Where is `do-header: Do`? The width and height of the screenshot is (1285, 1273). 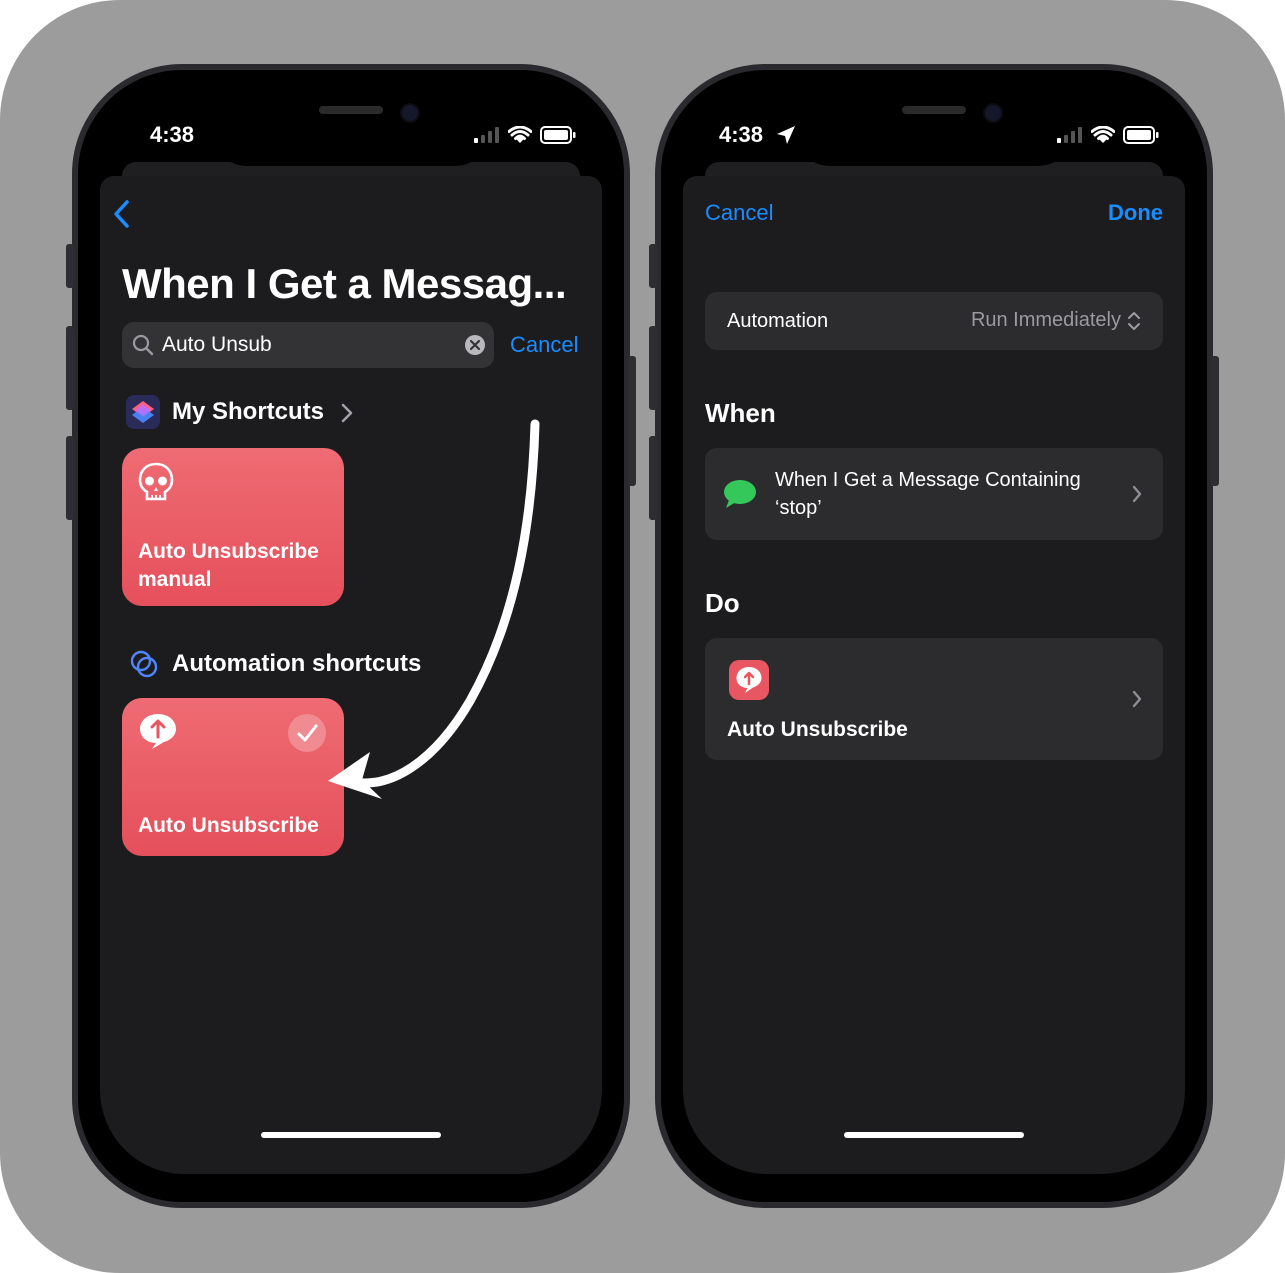 do-header: Do is located at coordinates (722, 603).